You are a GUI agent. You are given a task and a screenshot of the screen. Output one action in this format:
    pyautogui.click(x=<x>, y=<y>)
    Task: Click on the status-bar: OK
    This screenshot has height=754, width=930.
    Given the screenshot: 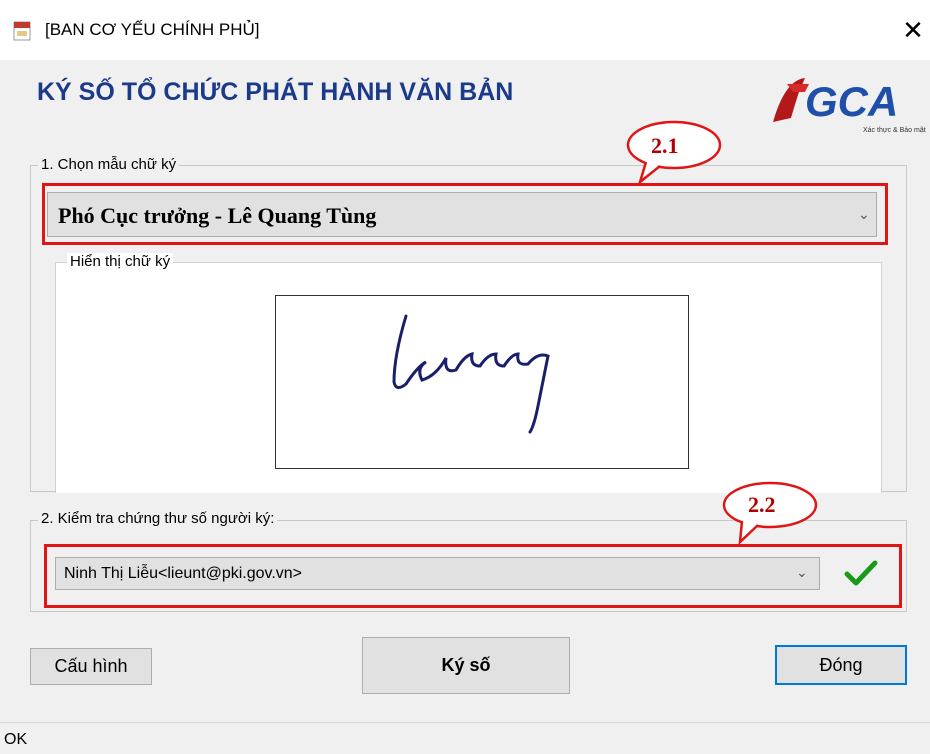 What is the action you would take?
    pyautogui.click(x=465, y=738)
    